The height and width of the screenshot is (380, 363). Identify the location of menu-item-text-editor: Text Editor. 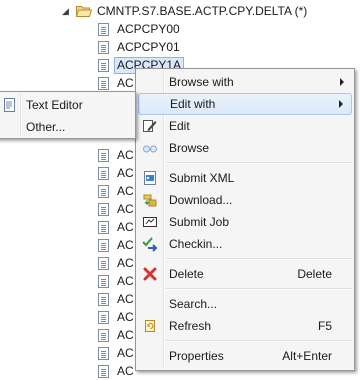
(66, 105).